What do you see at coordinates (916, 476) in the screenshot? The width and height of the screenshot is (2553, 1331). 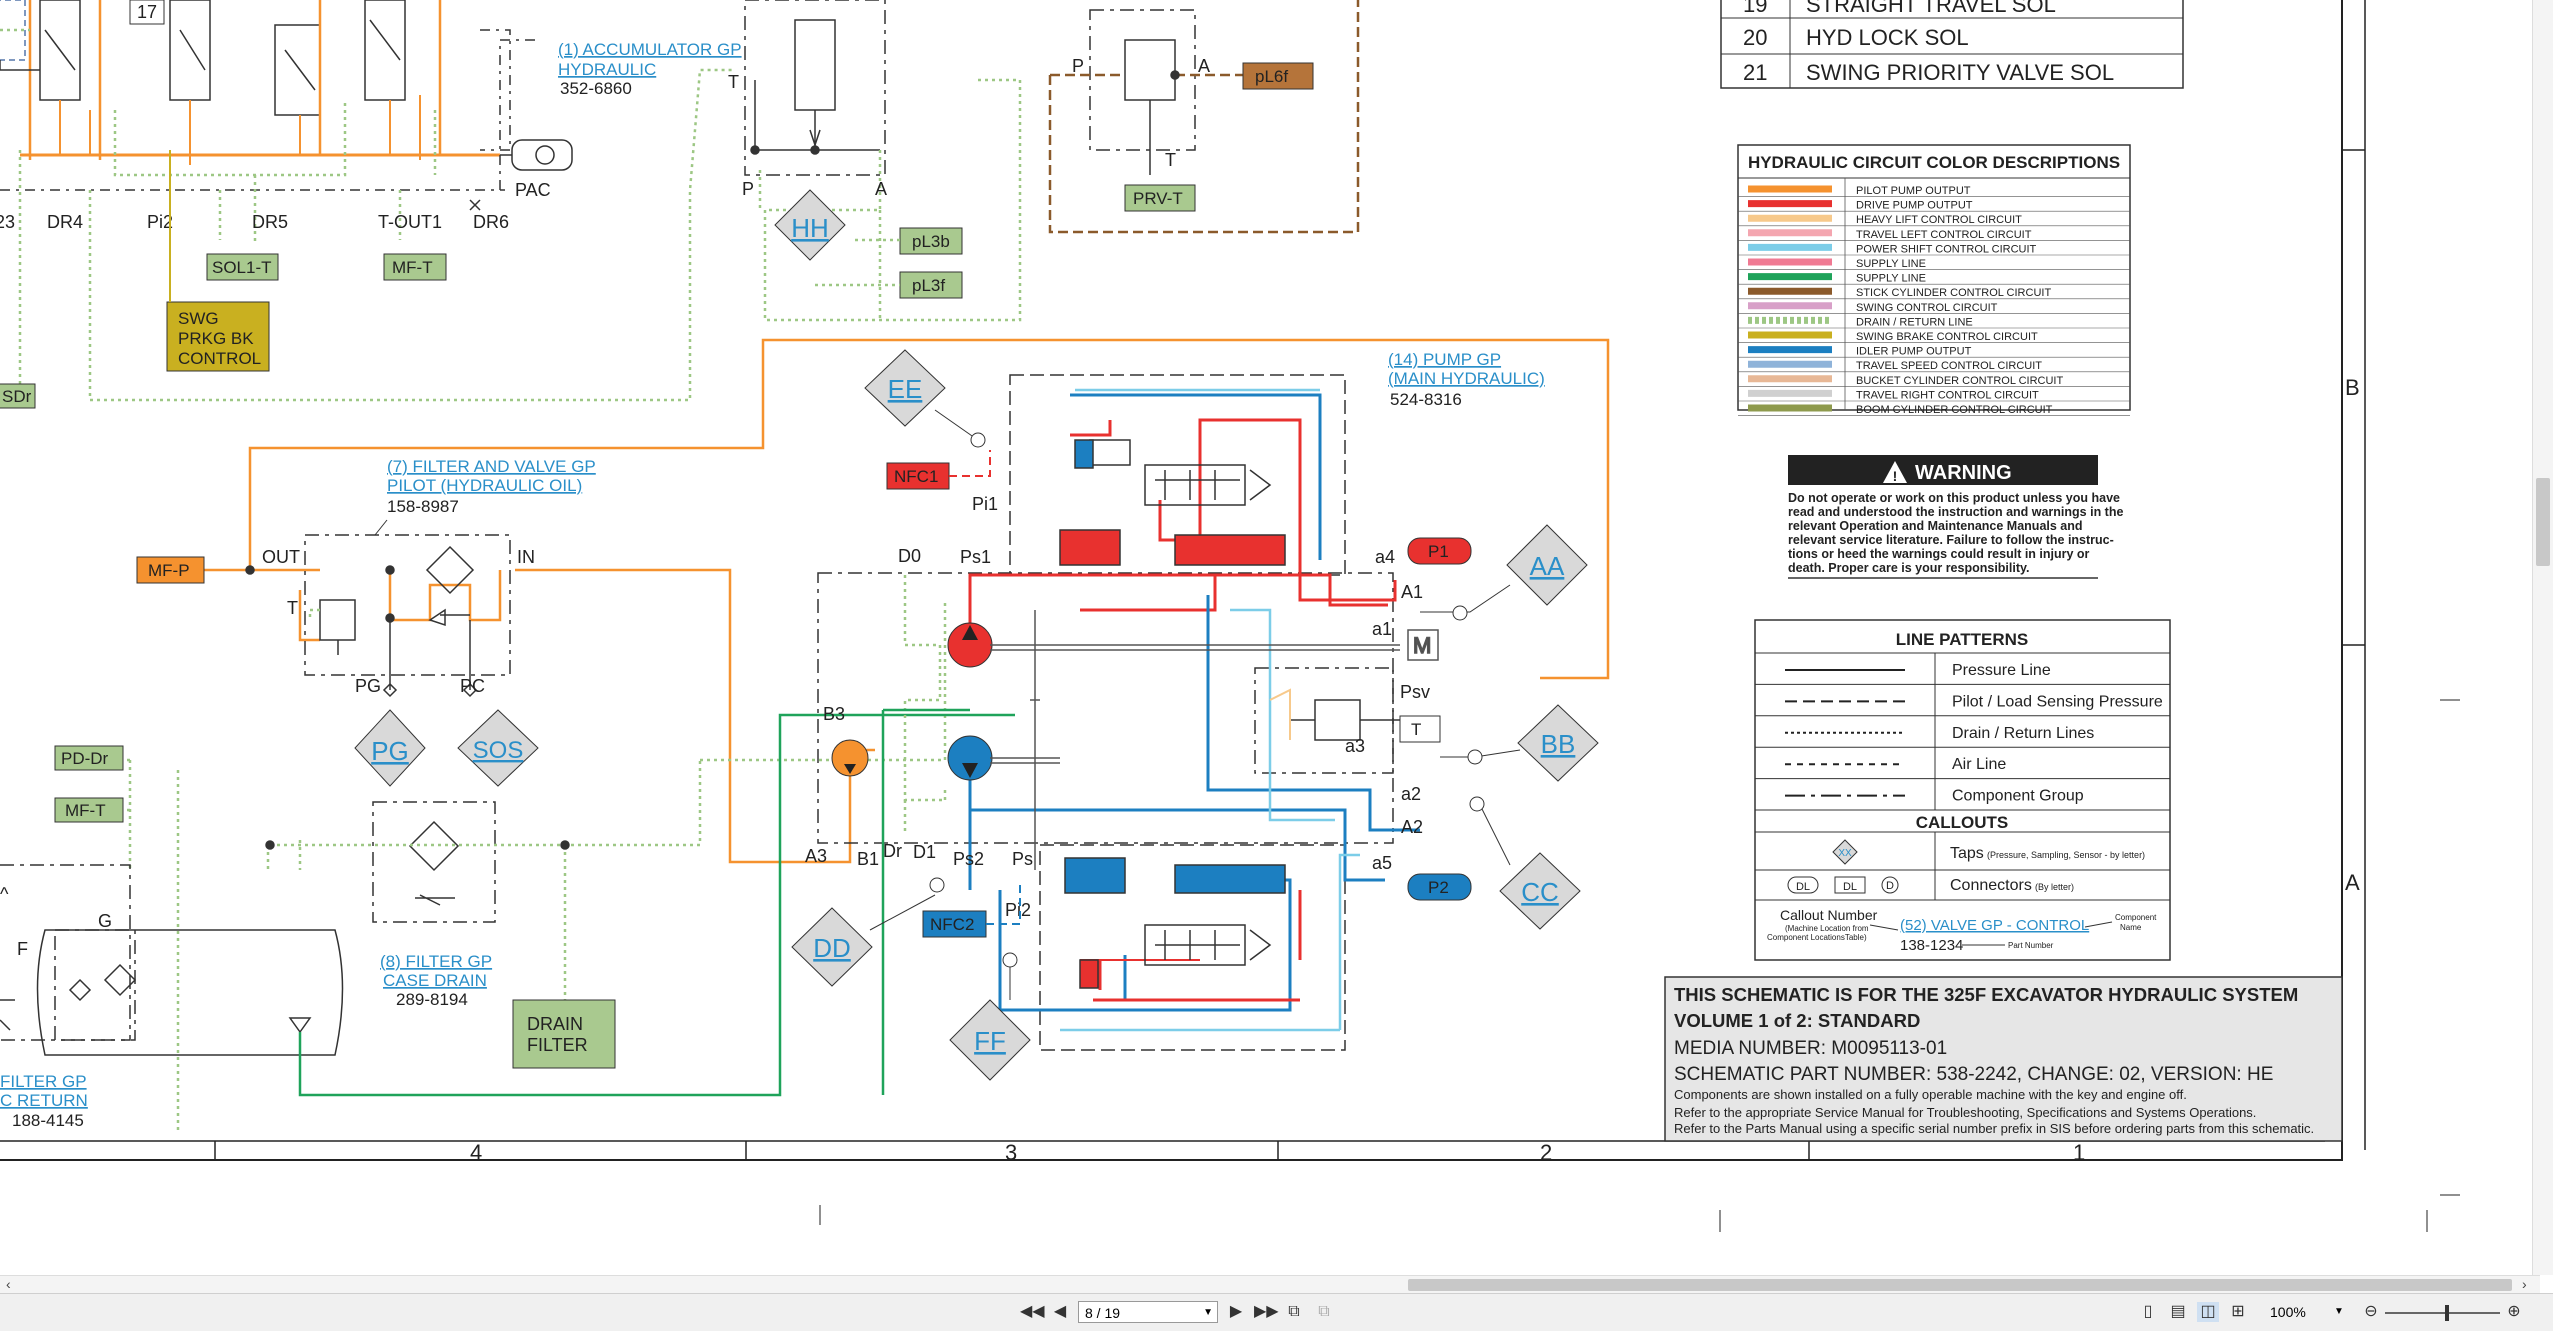 I see `svg-text: NFC1` at bounding box center [916, 476].